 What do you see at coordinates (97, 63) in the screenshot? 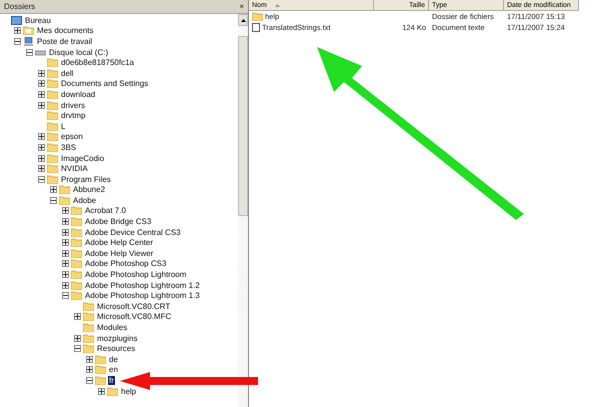
I see `tree-item: d0e6b8e818750fc1a` at bounding box center [97, 63].